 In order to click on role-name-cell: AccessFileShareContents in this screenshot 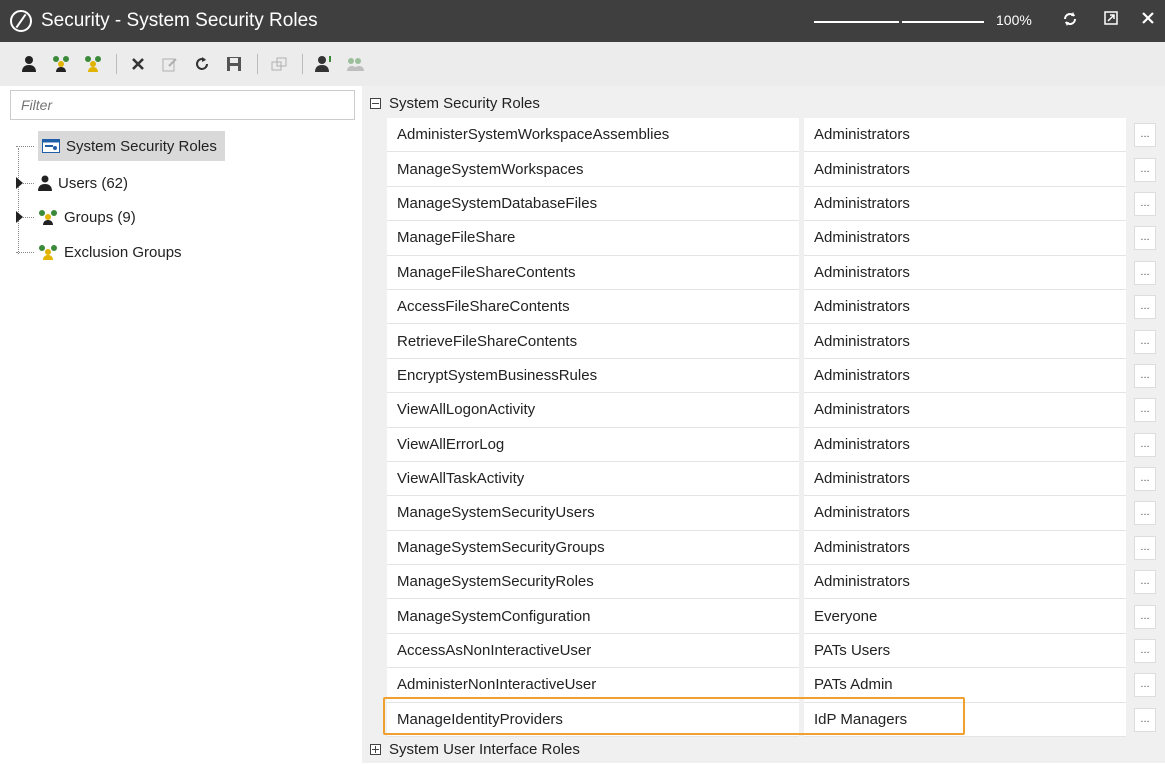, I will do `click(593, 307)`.